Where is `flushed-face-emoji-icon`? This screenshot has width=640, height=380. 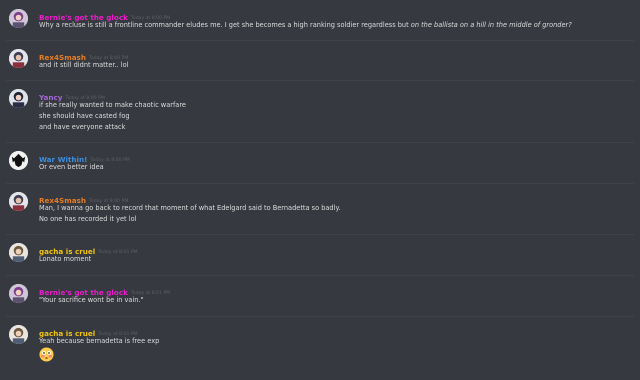 flushed-face-emoji-icon is located at coordinates (46, 354).